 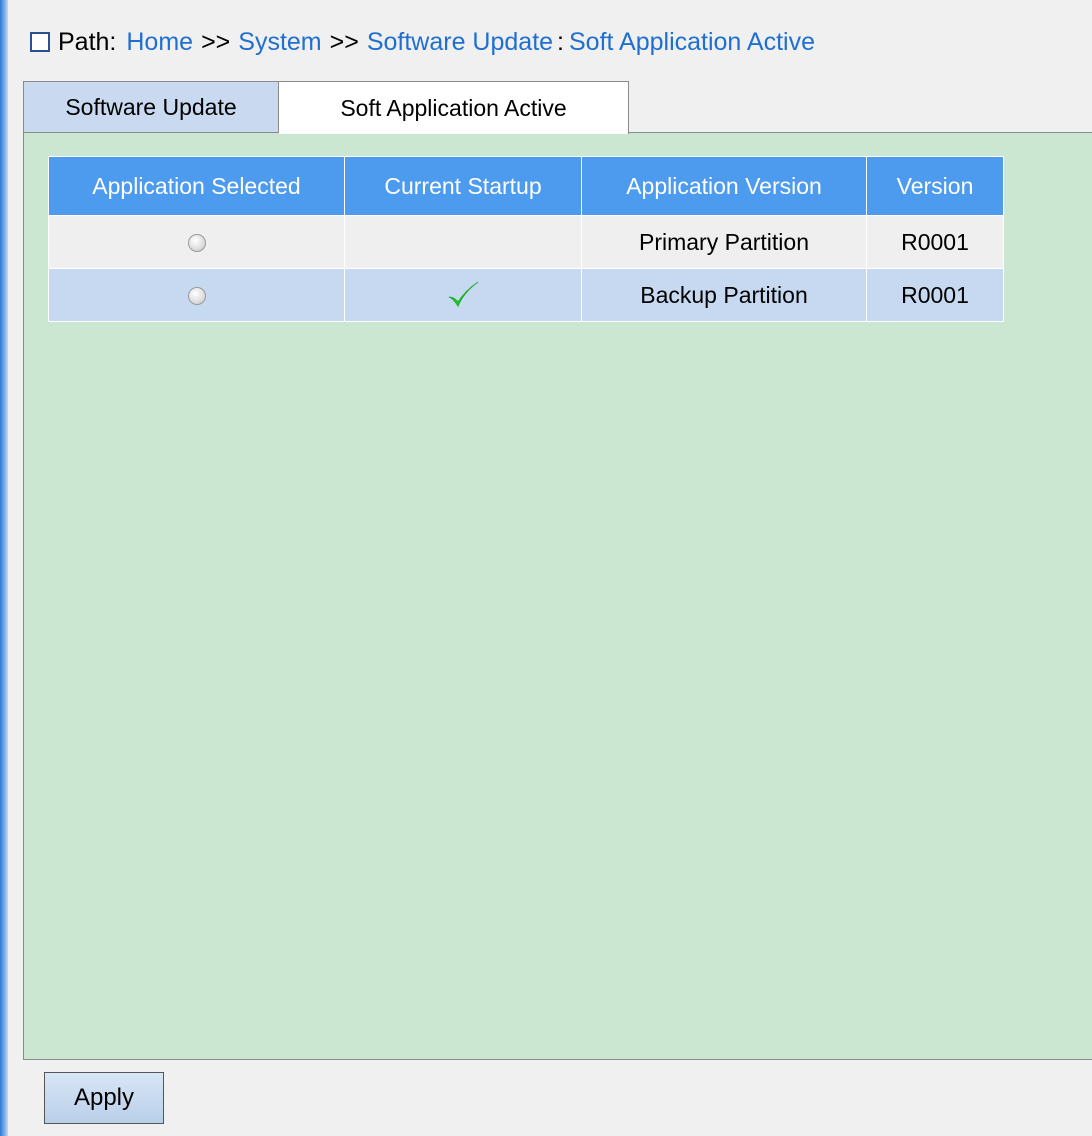 What do you see at coordinates (40, 42) in the screenshot?
I see `window-icon` at bounding box center [40, 42].